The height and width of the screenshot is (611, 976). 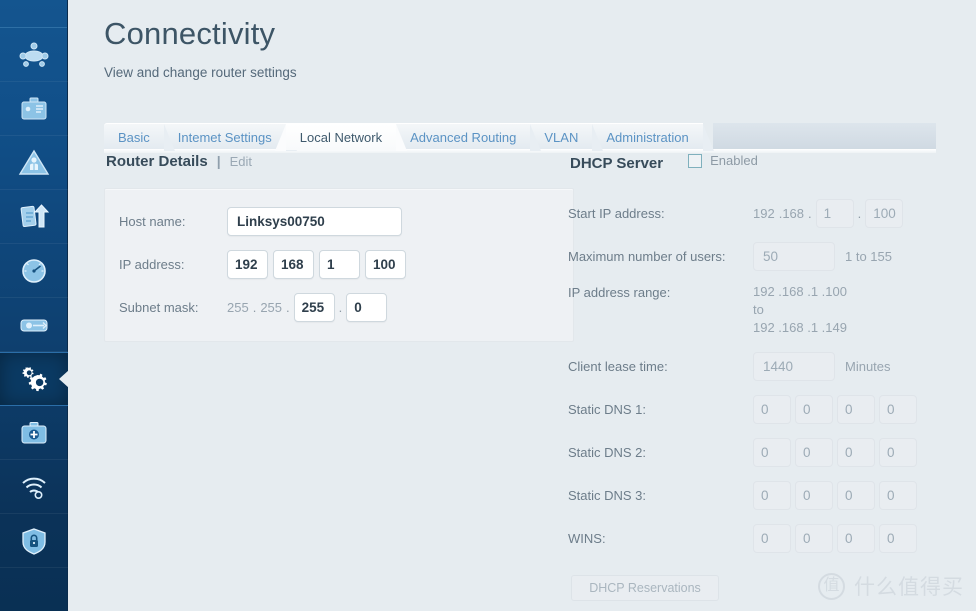 I want to click on start-ip-static-1: 192, so click(x=764, y=213).